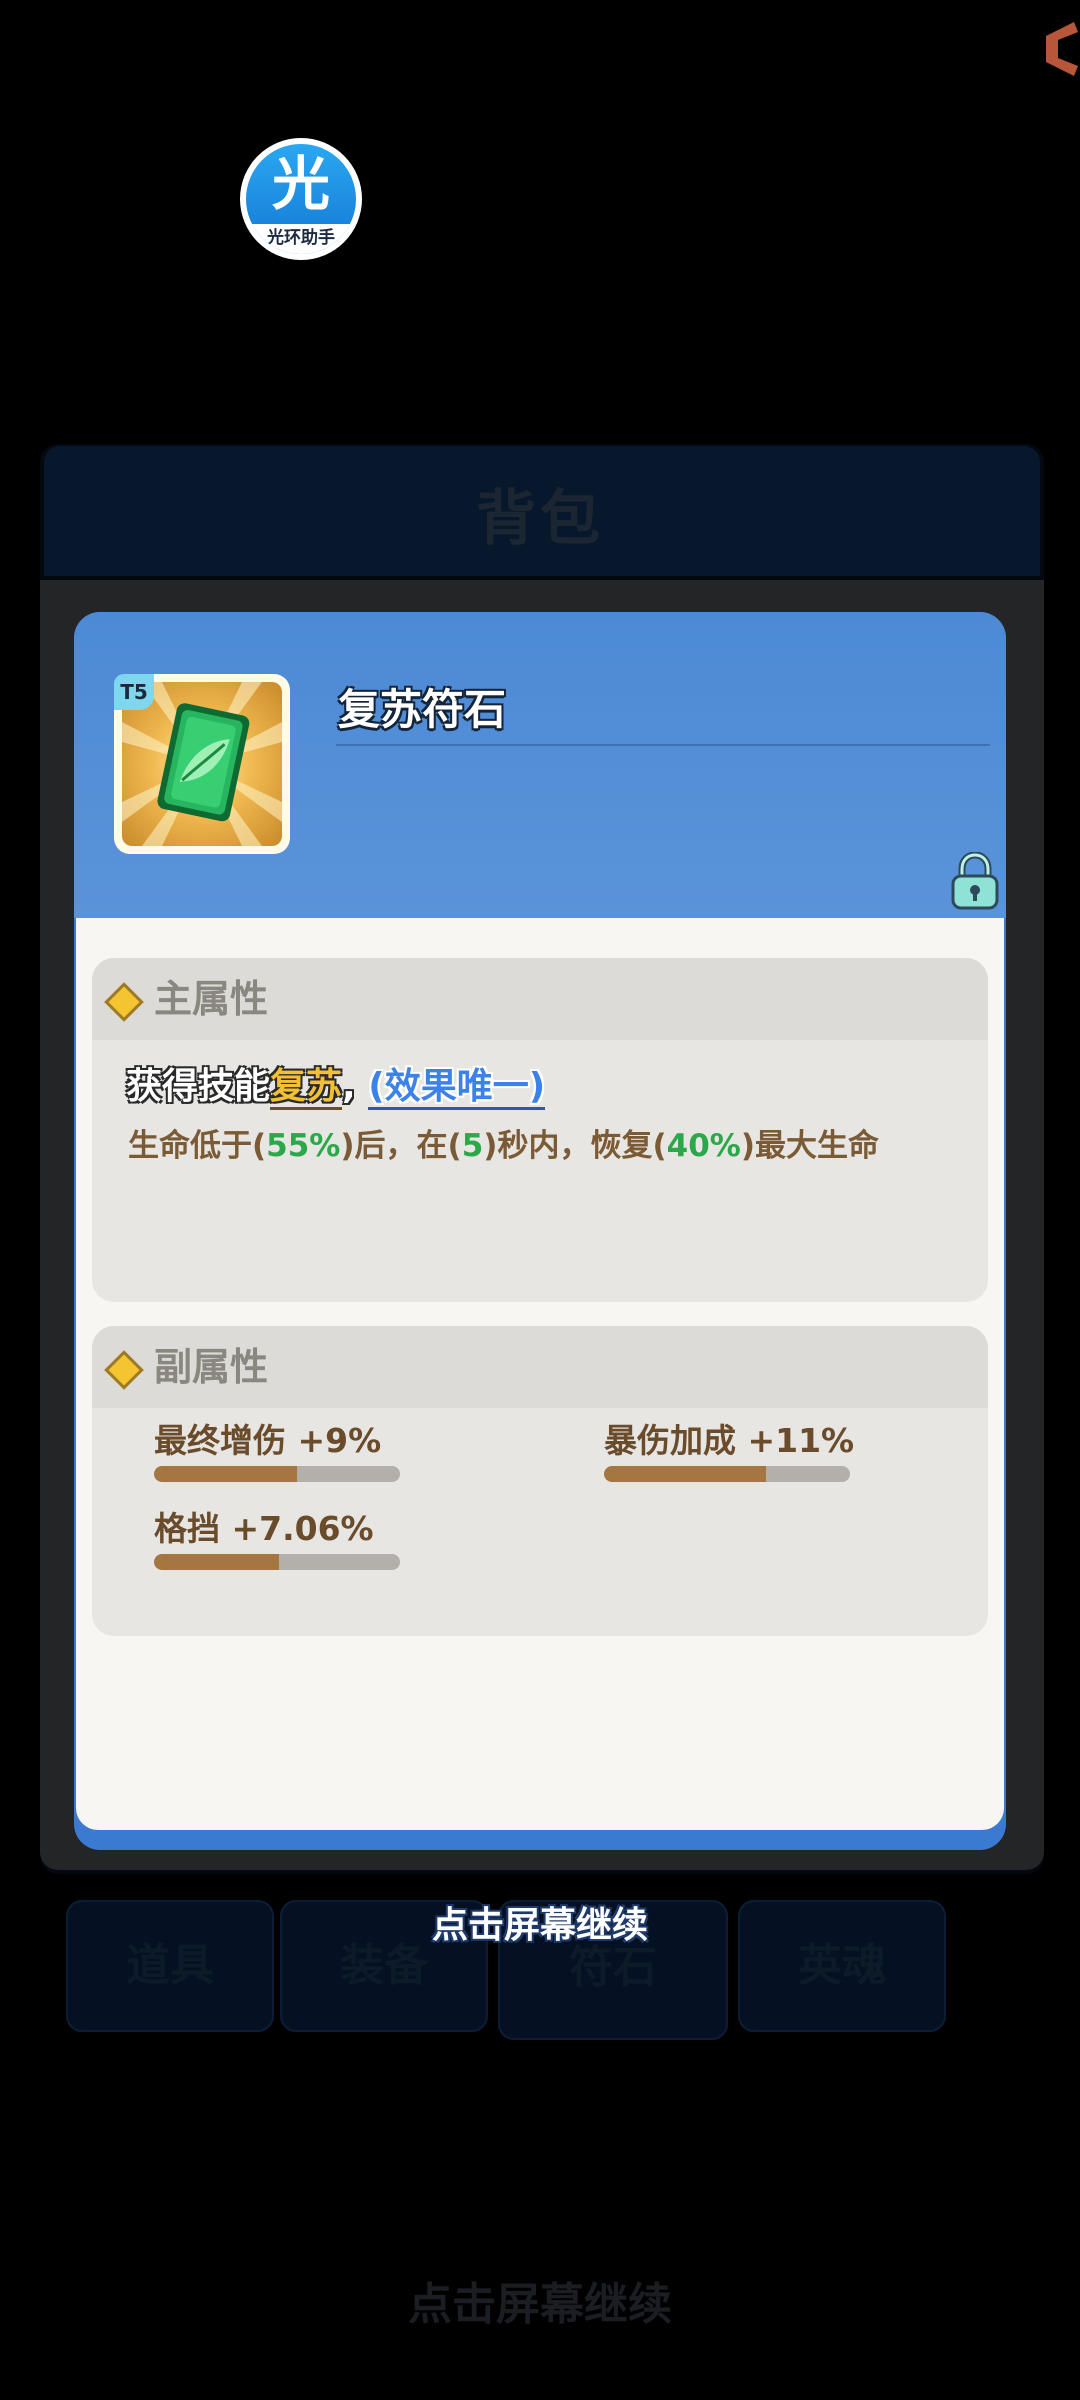  Describe the element at coordinates (268, 1440) in the screenshot. I see `stat-final-damage: 最终增伤 +9%` at that location.